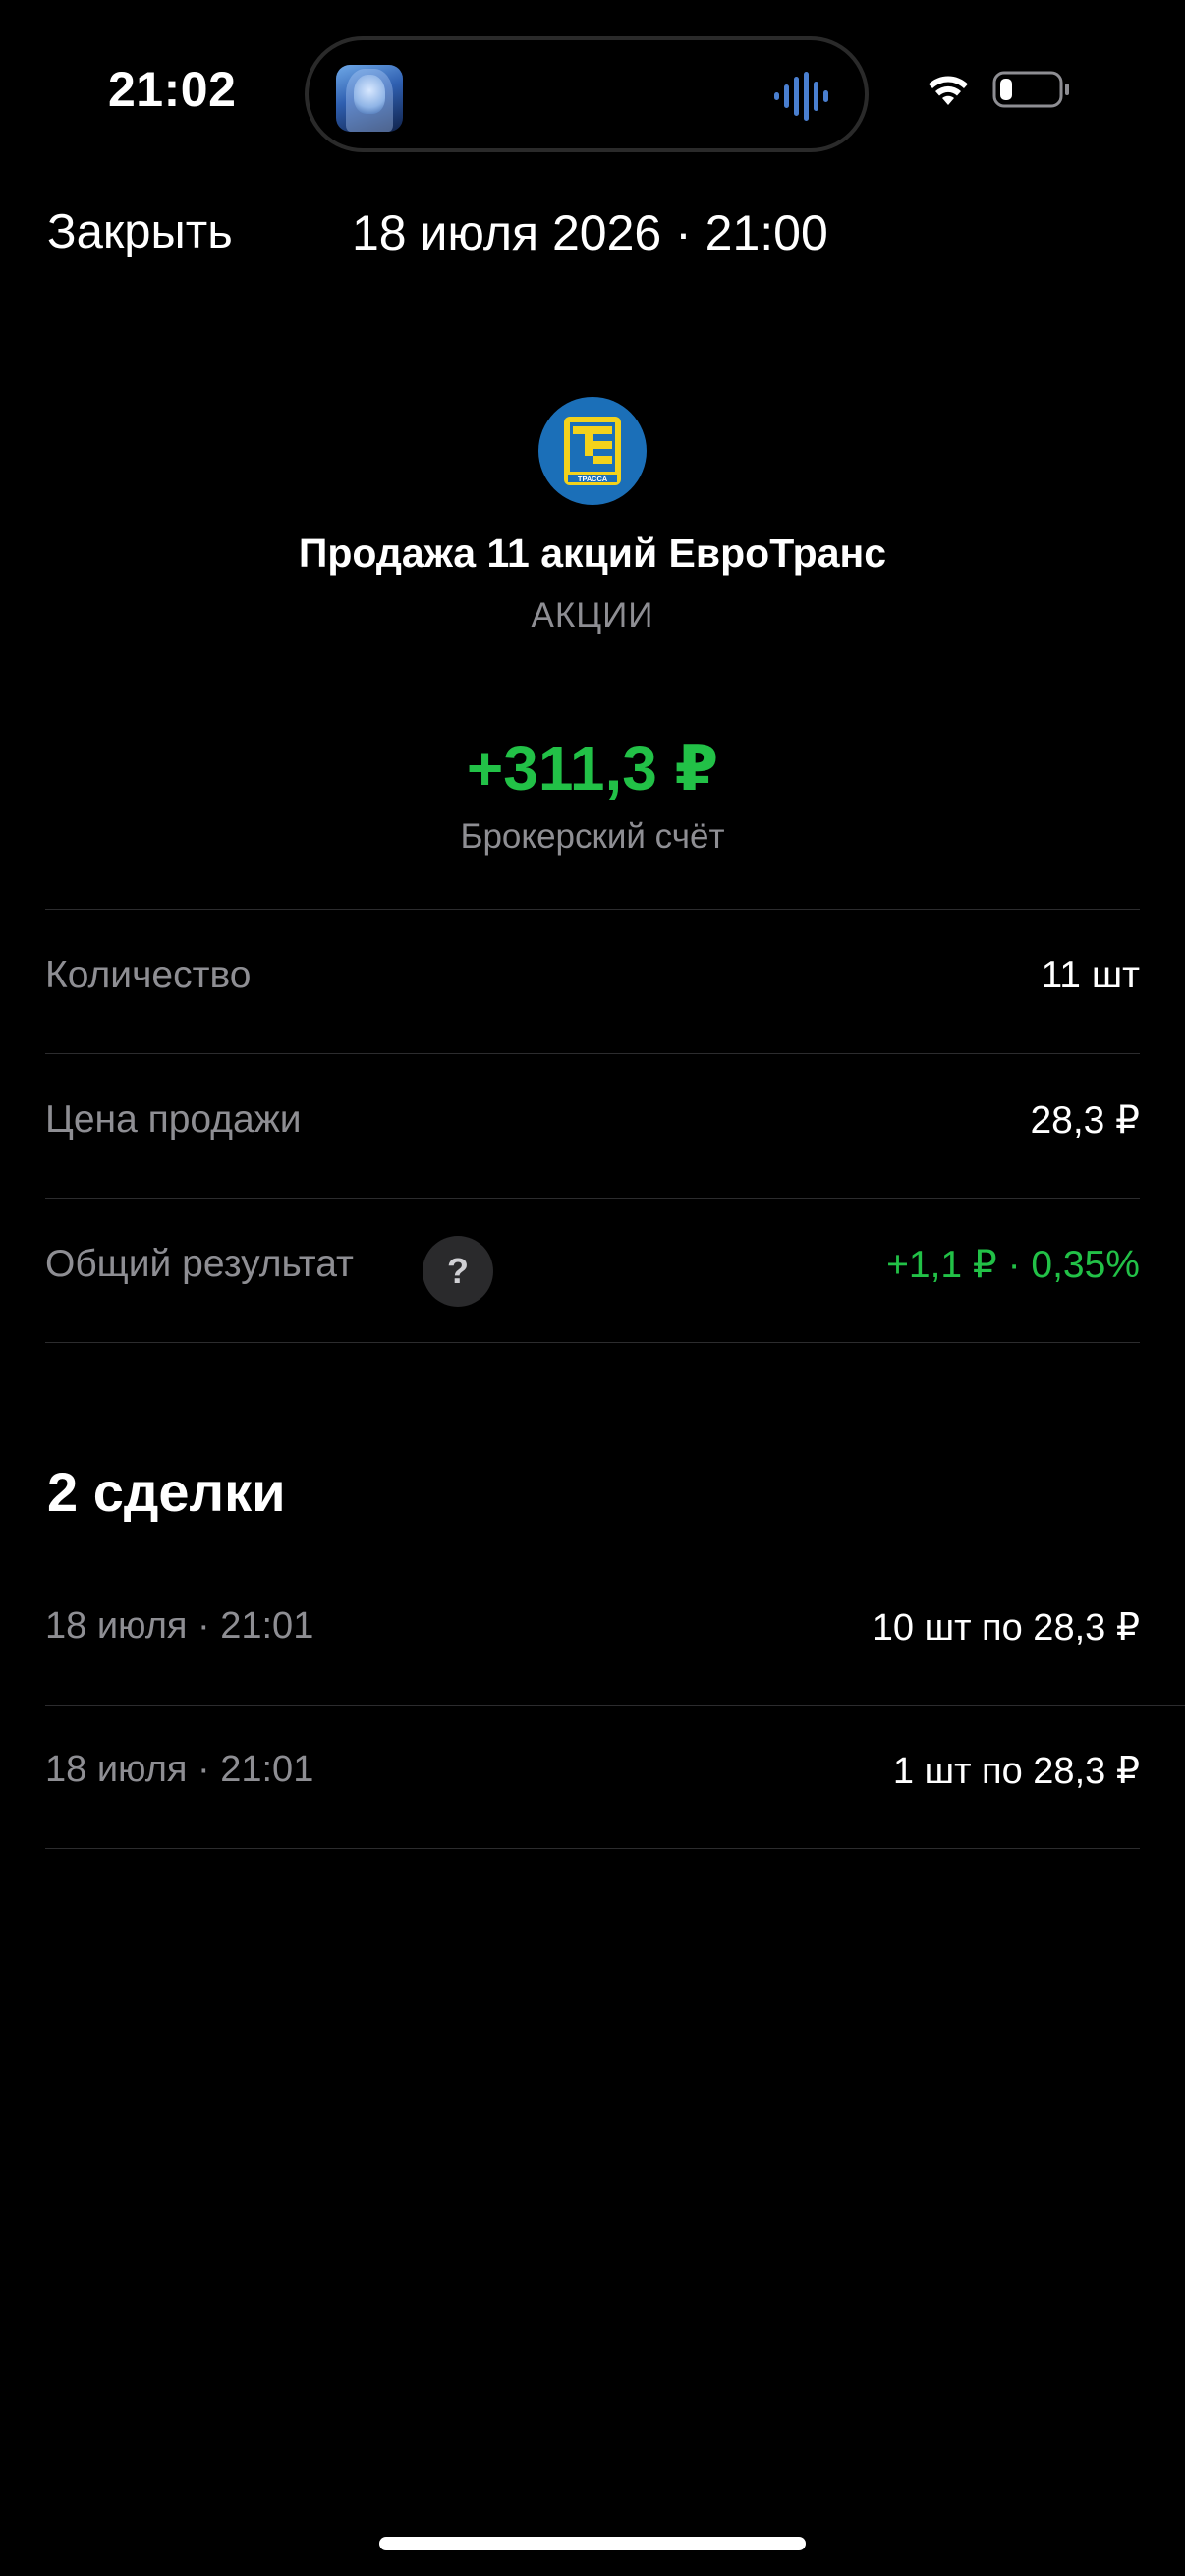 Image resolution: width=1185 pixels, height=2576 pixels. Describe the element at coordinates (949, 90) in the screenshot. I see `wifi-icon` at that location.